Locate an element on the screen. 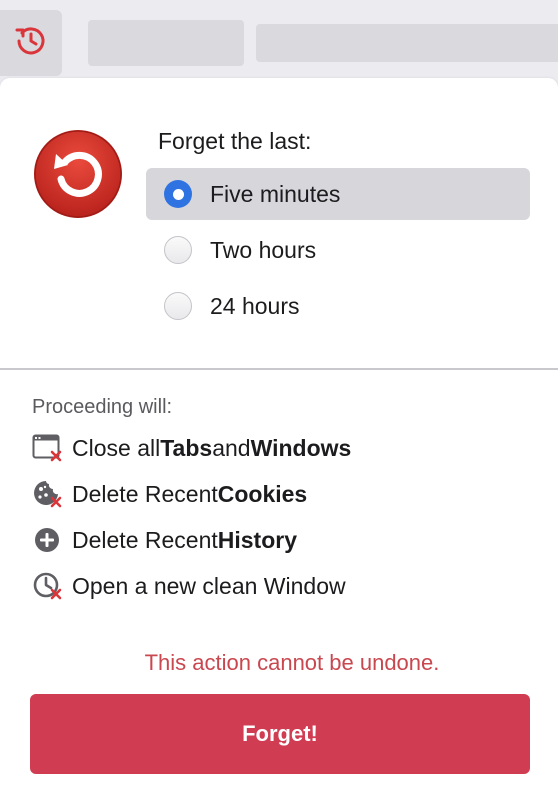  action-text: Open a new clean Window is located at coordinates (209, 585).